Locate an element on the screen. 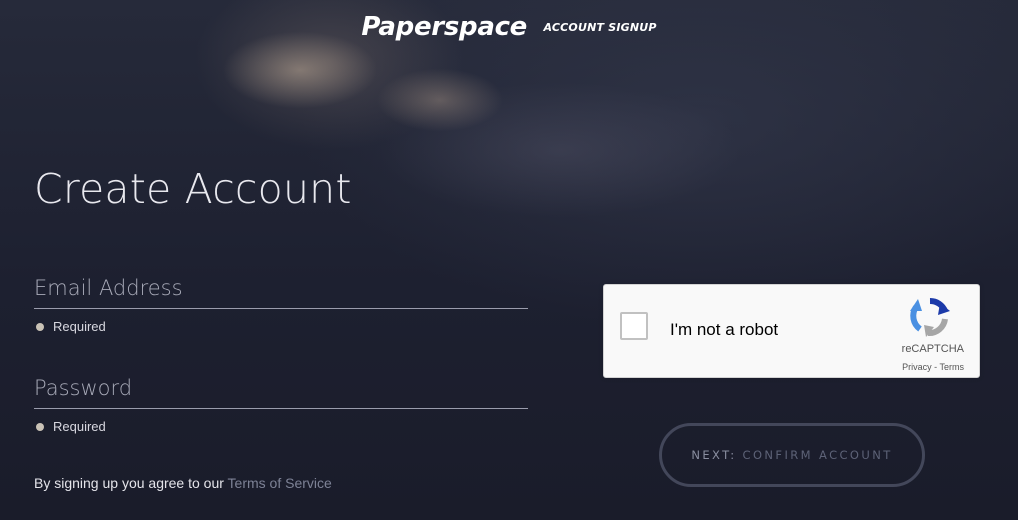  recaptcha-checkbox is located at coordinates (634, 326).